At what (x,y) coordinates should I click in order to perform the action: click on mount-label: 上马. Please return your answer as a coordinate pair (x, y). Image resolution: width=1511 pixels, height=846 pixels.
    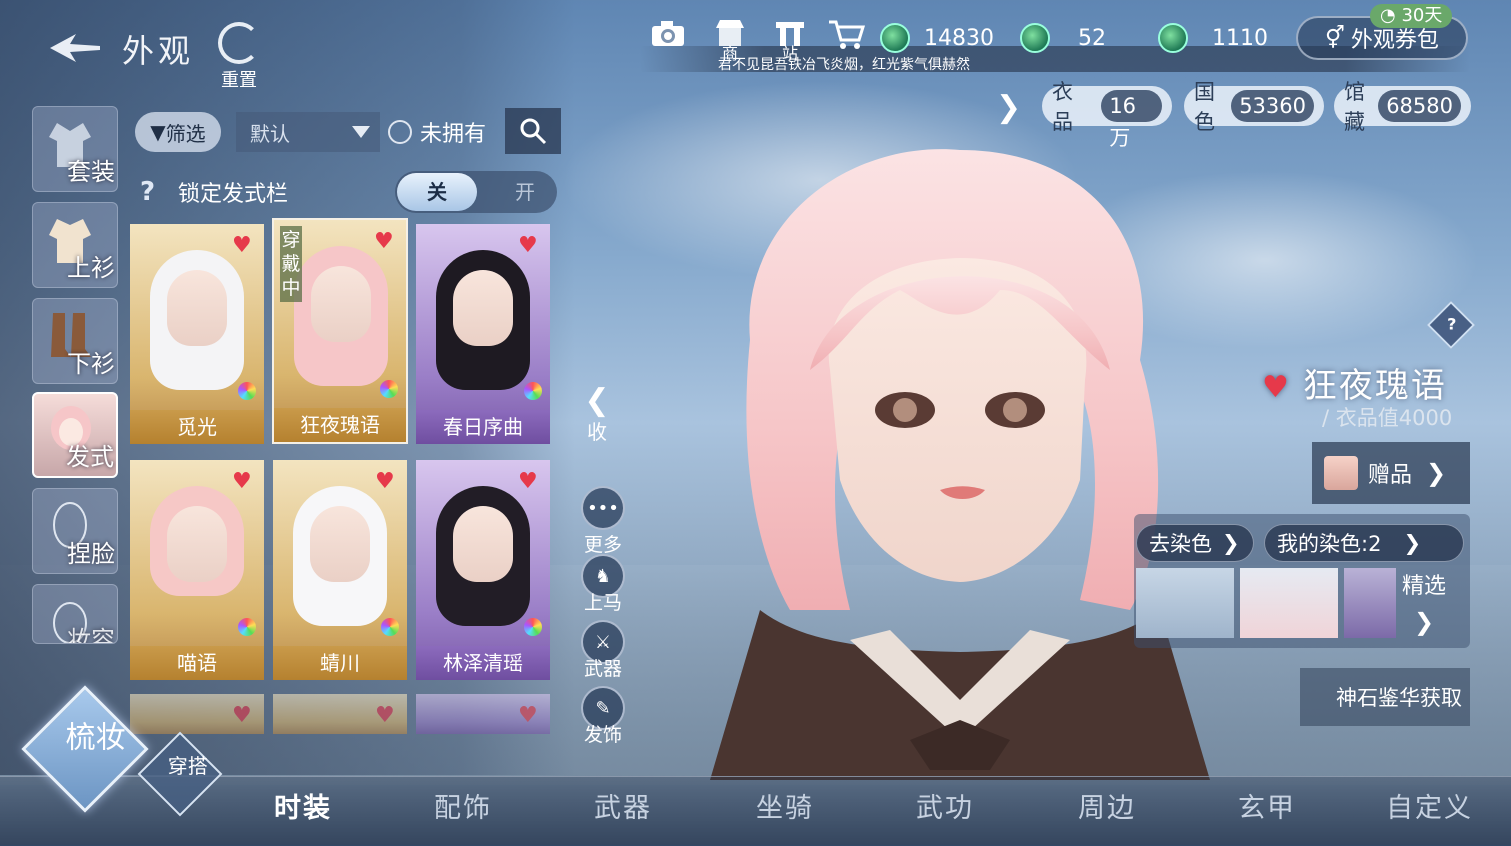
    Looking at the image, I should click on (602, 603).